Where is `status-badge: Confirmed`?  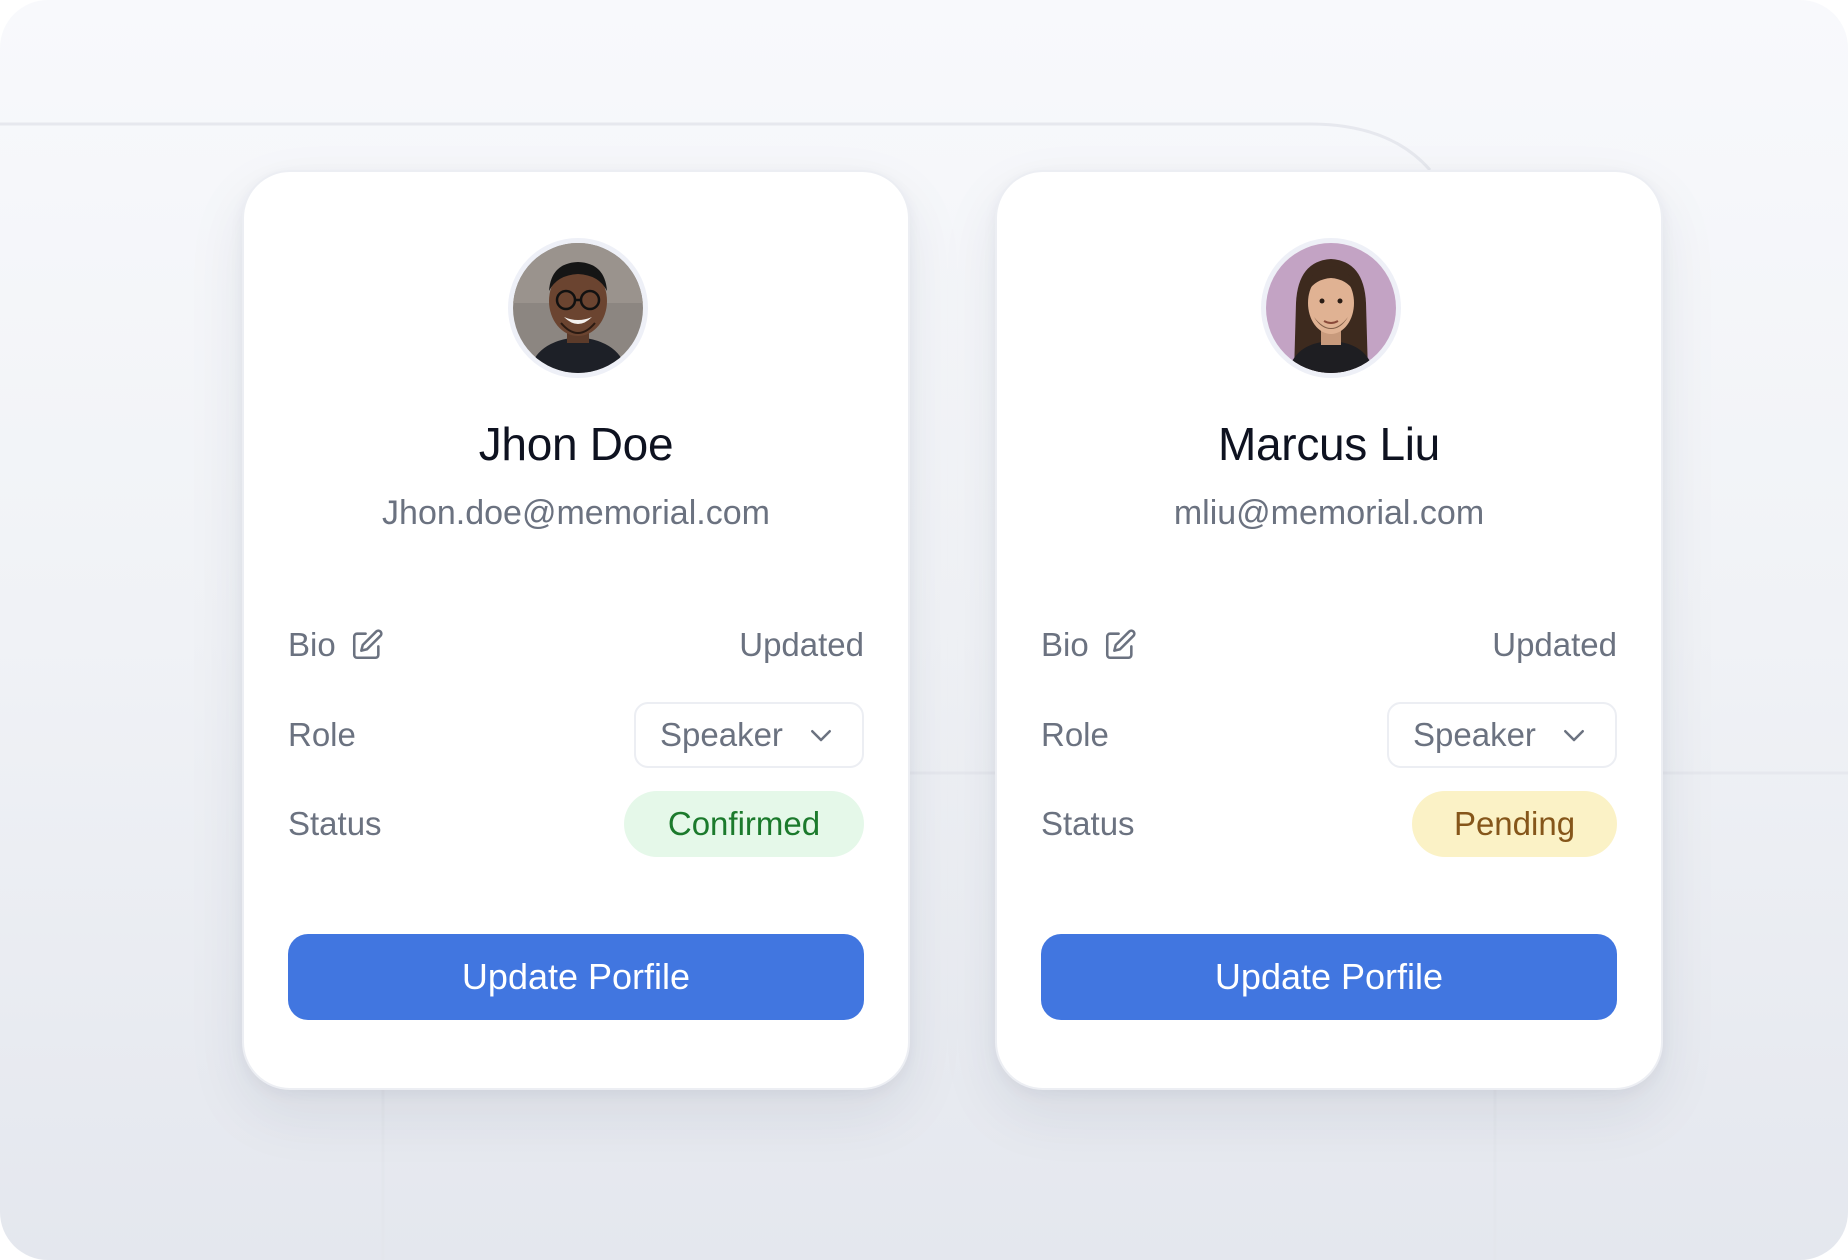
status-badge: Confirmed is located at coordinates (744, 824).